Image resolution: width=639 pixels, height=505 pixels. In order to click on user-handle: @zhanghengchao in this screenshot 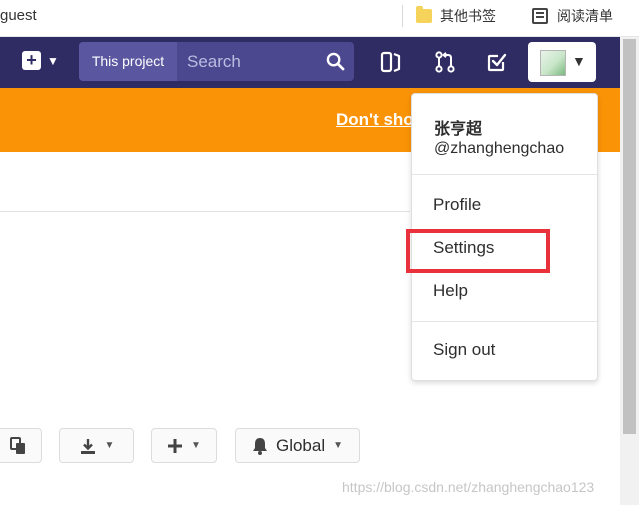, I will do `click(499, 148)`.